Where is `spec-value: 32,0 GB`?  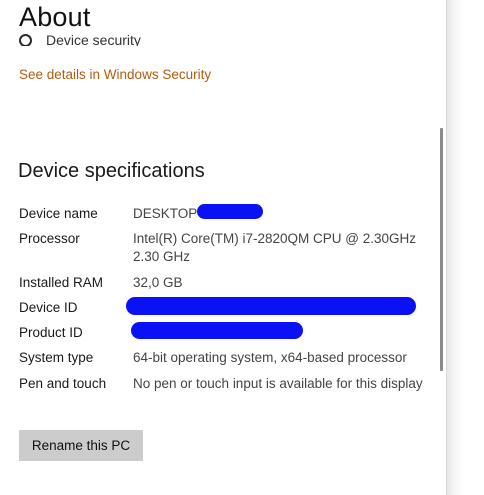 spec-value: 32,0 GB is located at coordinates (158, 282).